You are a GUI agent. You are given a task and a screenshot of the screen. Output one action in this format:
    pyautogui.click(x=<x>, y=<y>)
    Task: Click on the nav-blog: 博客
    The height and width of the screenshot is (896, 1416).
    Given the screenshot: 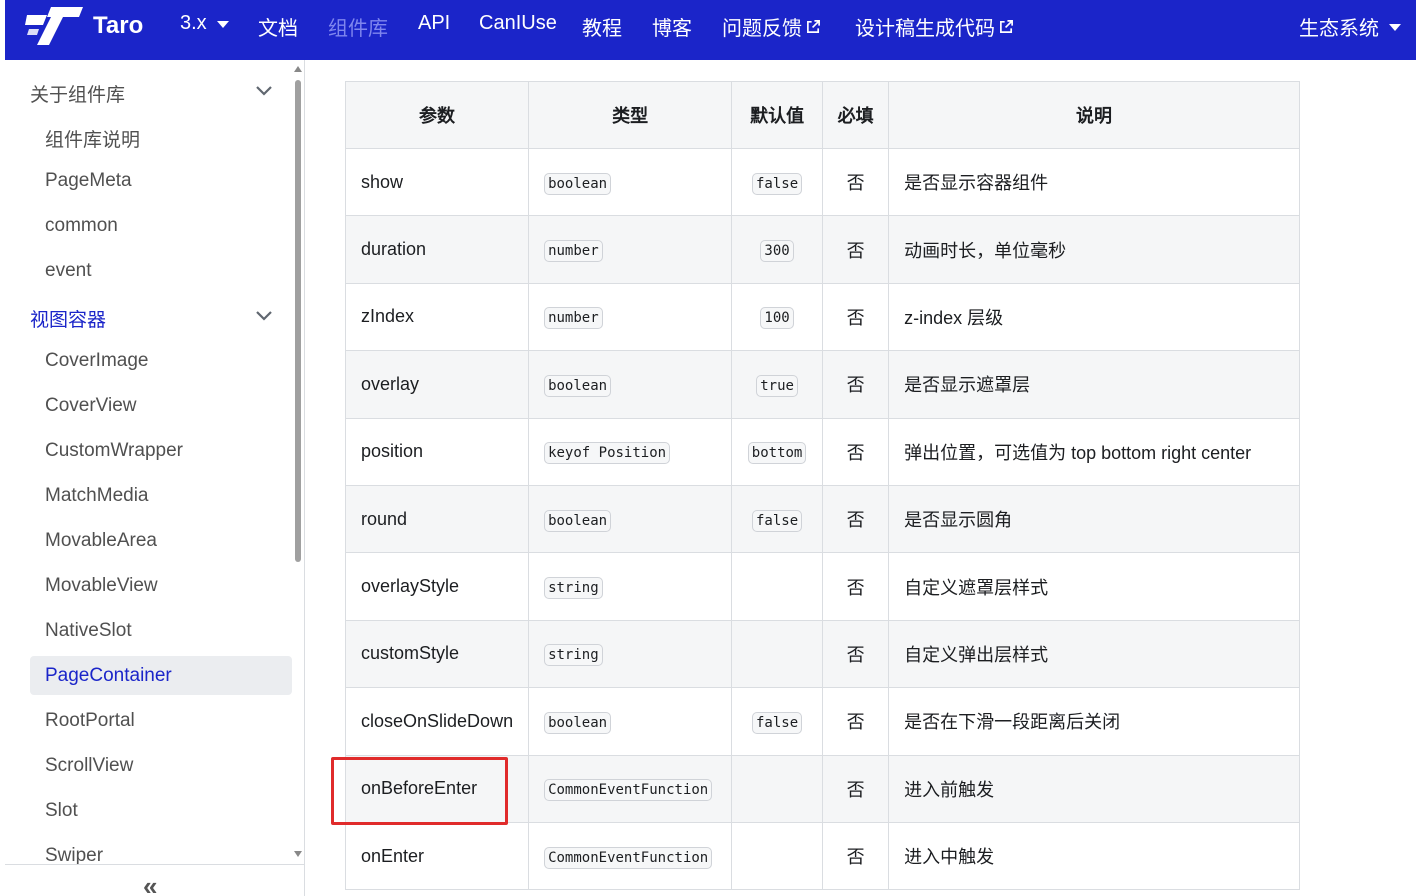 What is the action you would take?
    pyautogui.click(x=672, y=26)
    